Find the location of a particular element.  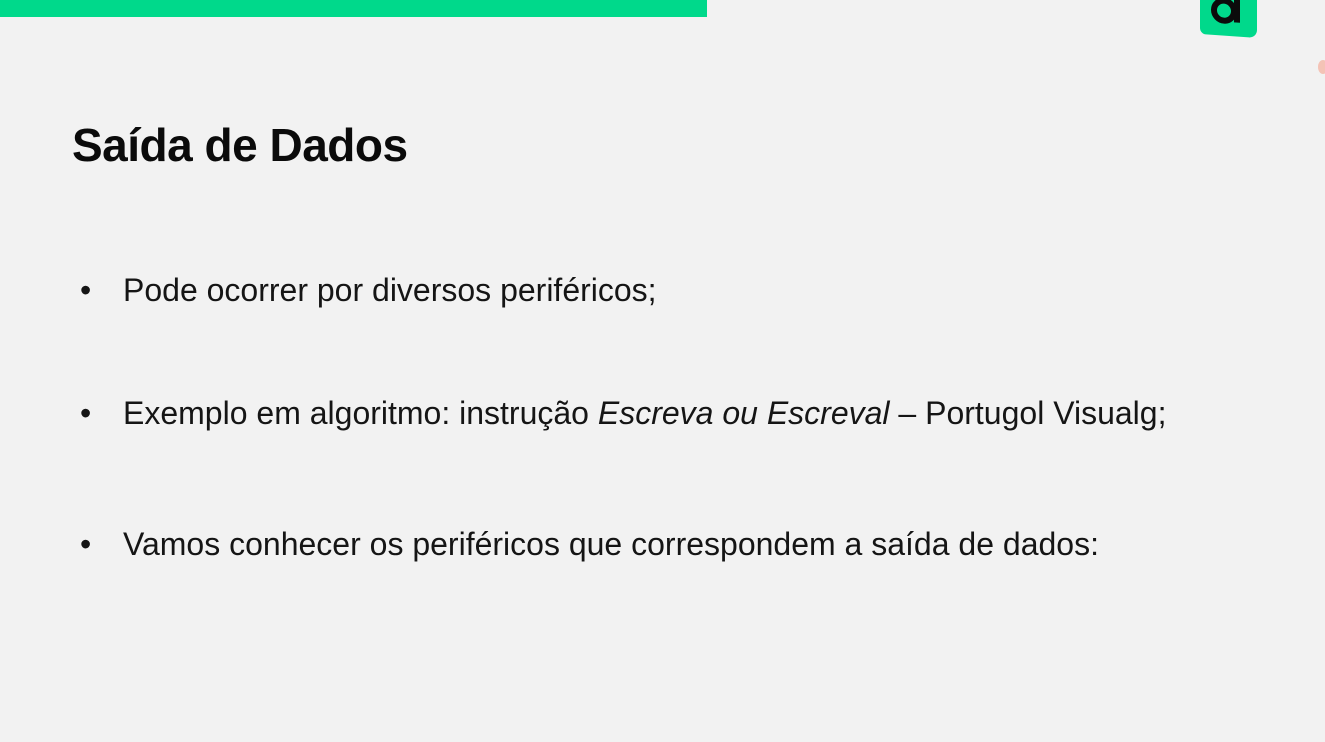

letter-d-logo-icon is located at coordinates (1225, 12).